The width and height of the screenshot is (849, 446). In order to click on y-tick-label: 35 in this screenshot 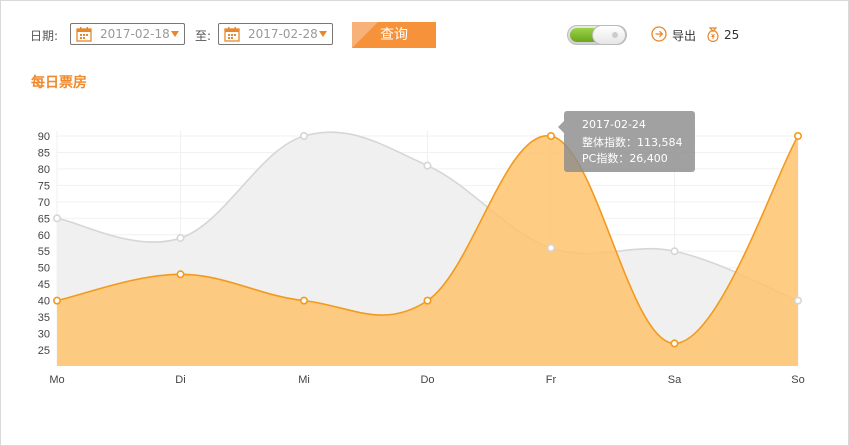, I will do `click(44, 318)`.